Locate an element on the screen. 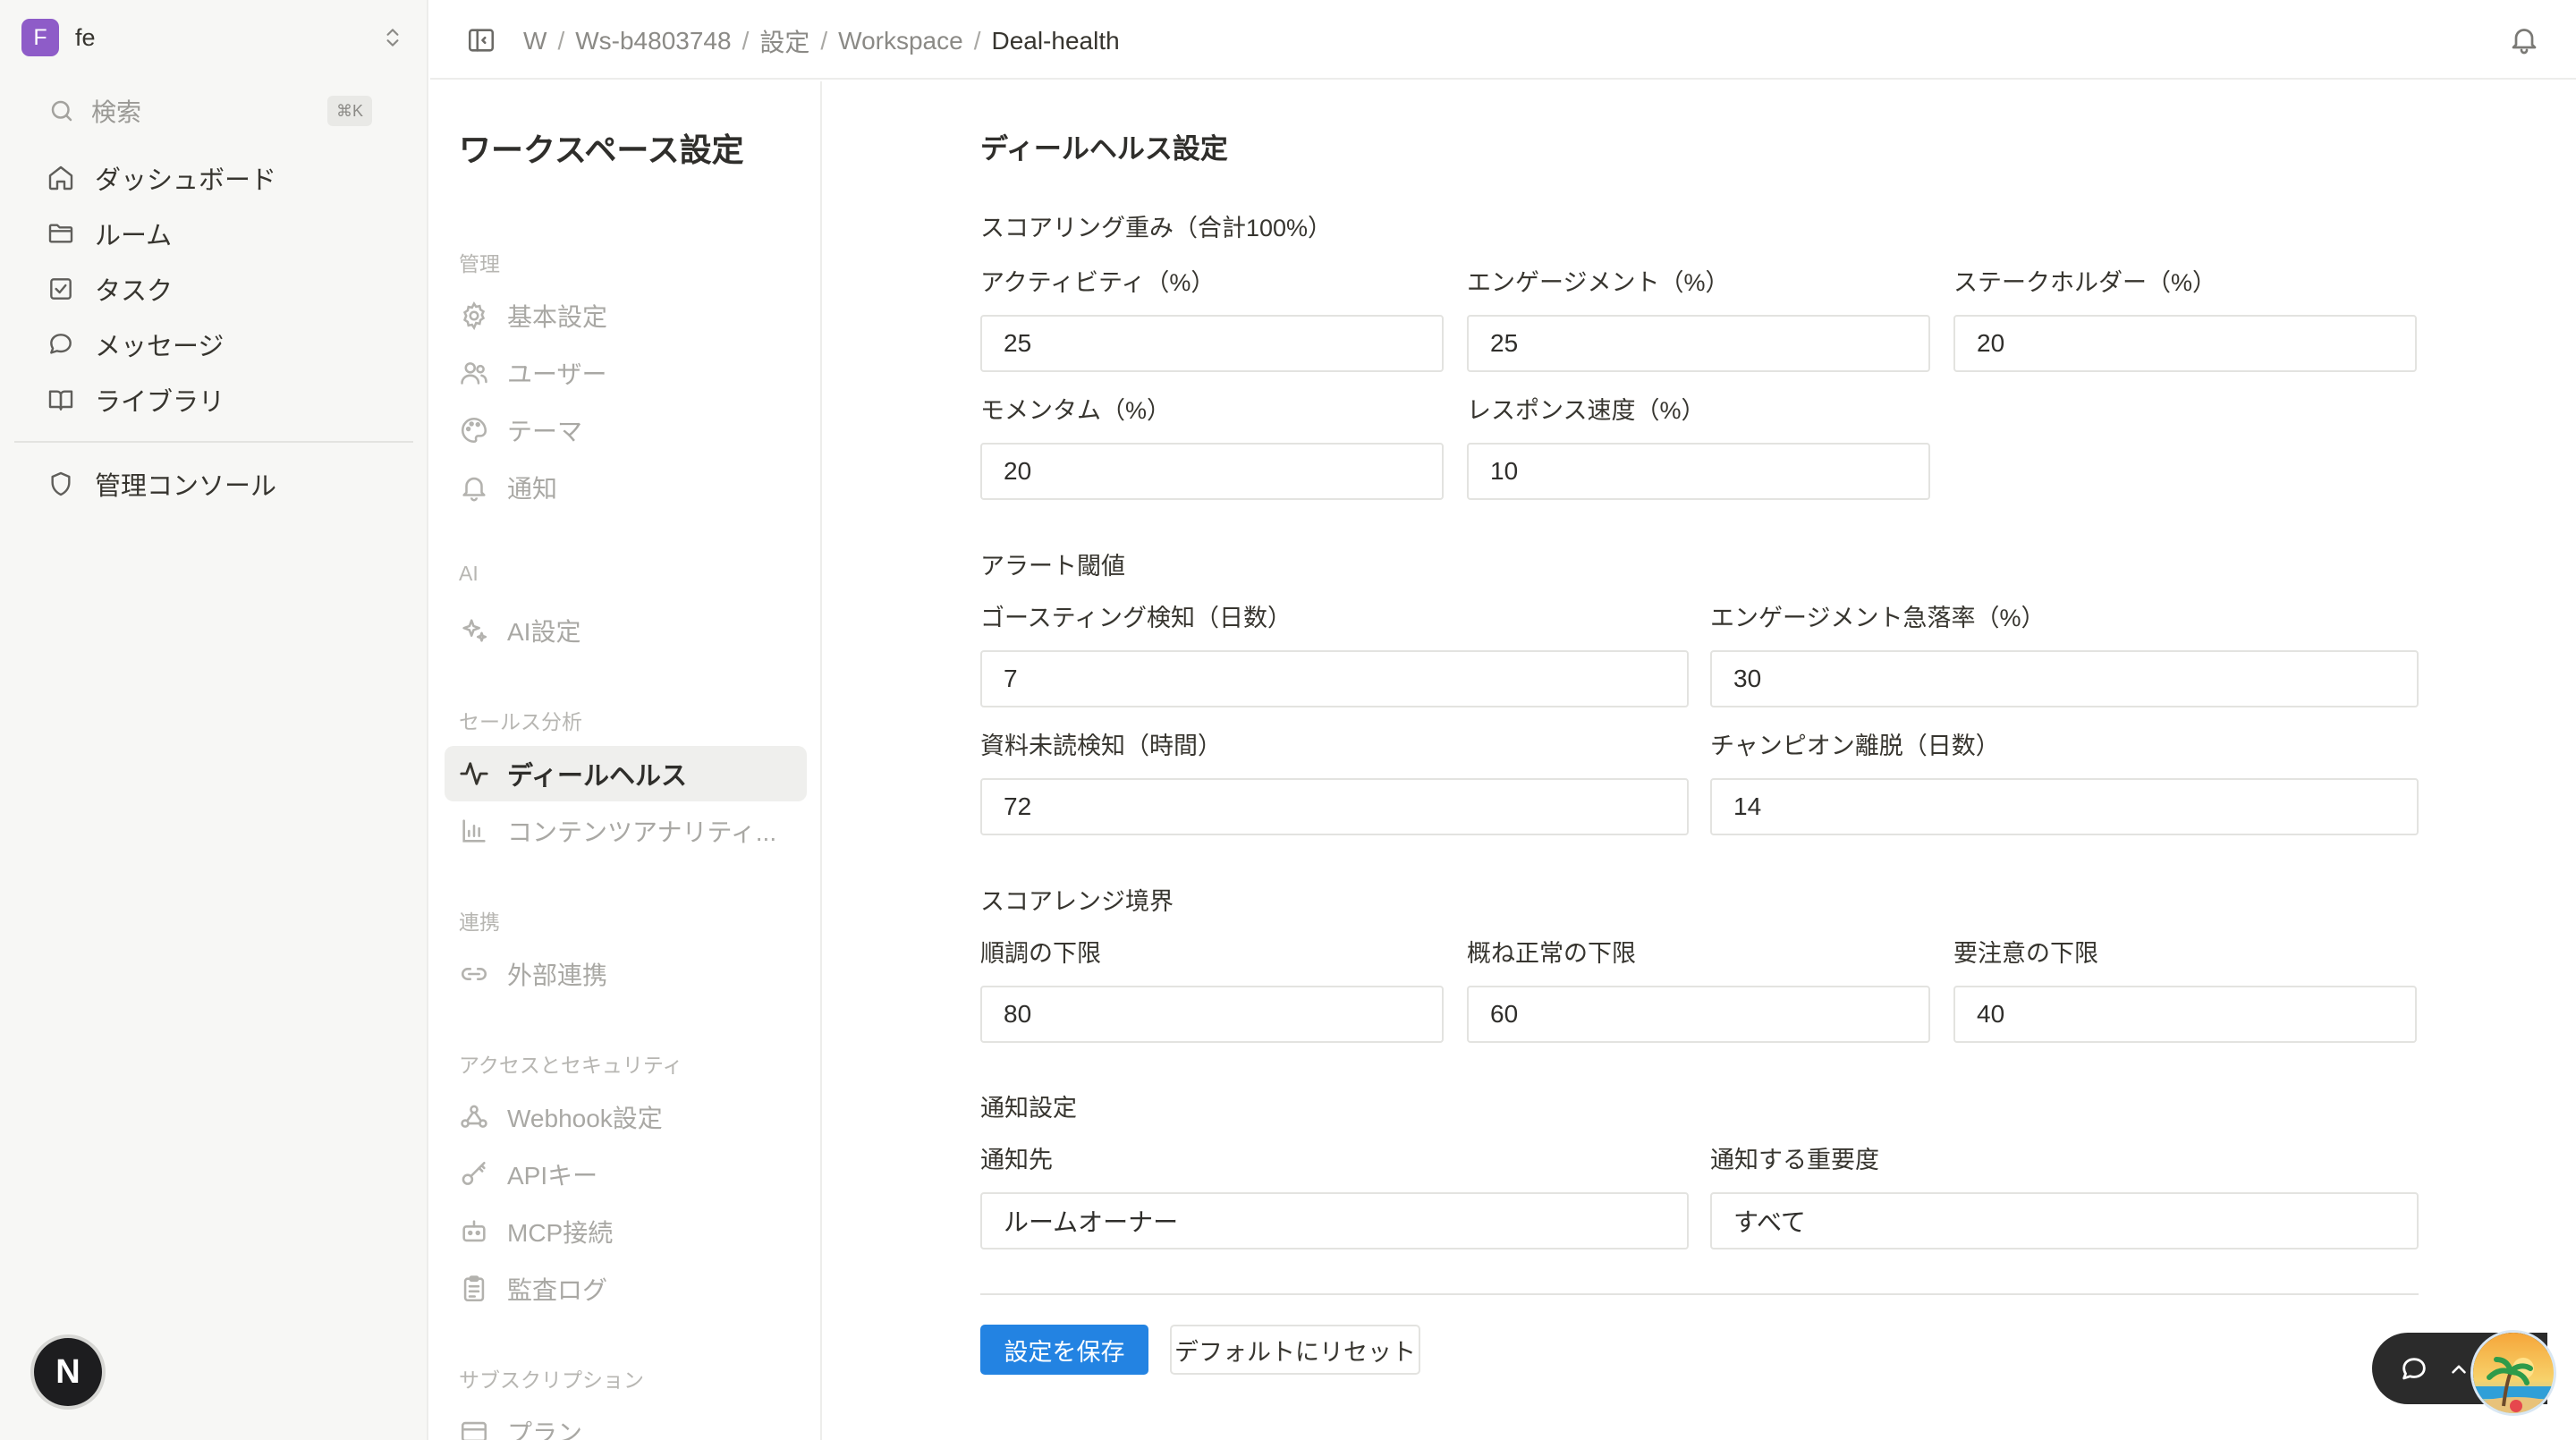 The image size is (2576, 1440). notify-severity-select: すべて is located at coordinates (2064, 1221).